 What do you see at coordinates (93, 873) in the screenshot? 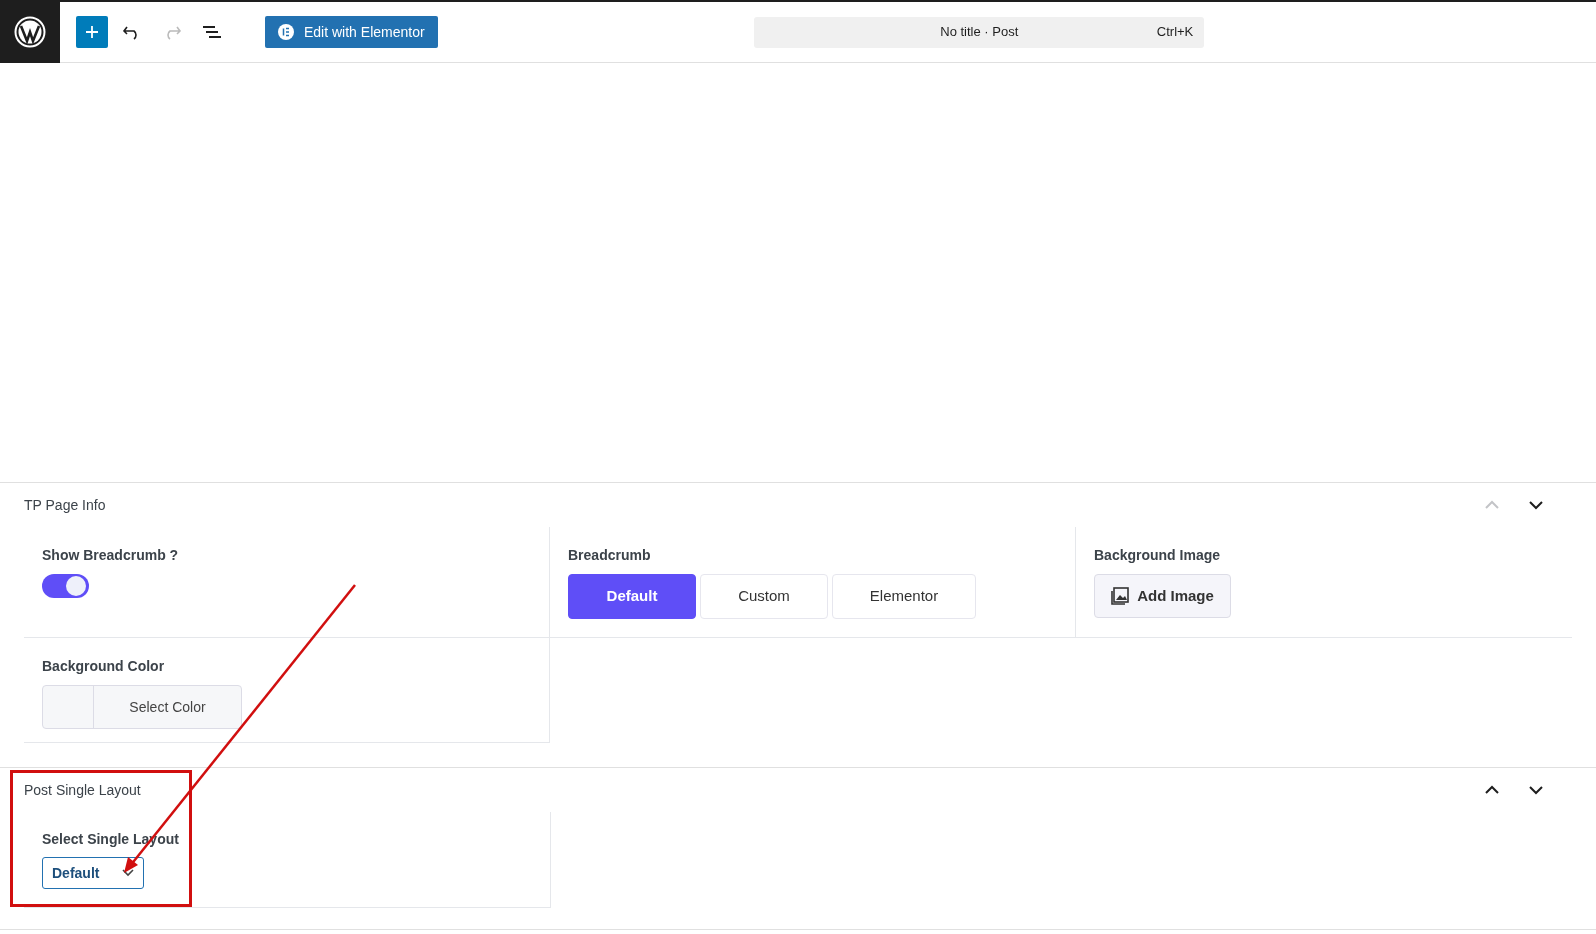
I see `layout-select: Default` at bounding box center [93, 873].